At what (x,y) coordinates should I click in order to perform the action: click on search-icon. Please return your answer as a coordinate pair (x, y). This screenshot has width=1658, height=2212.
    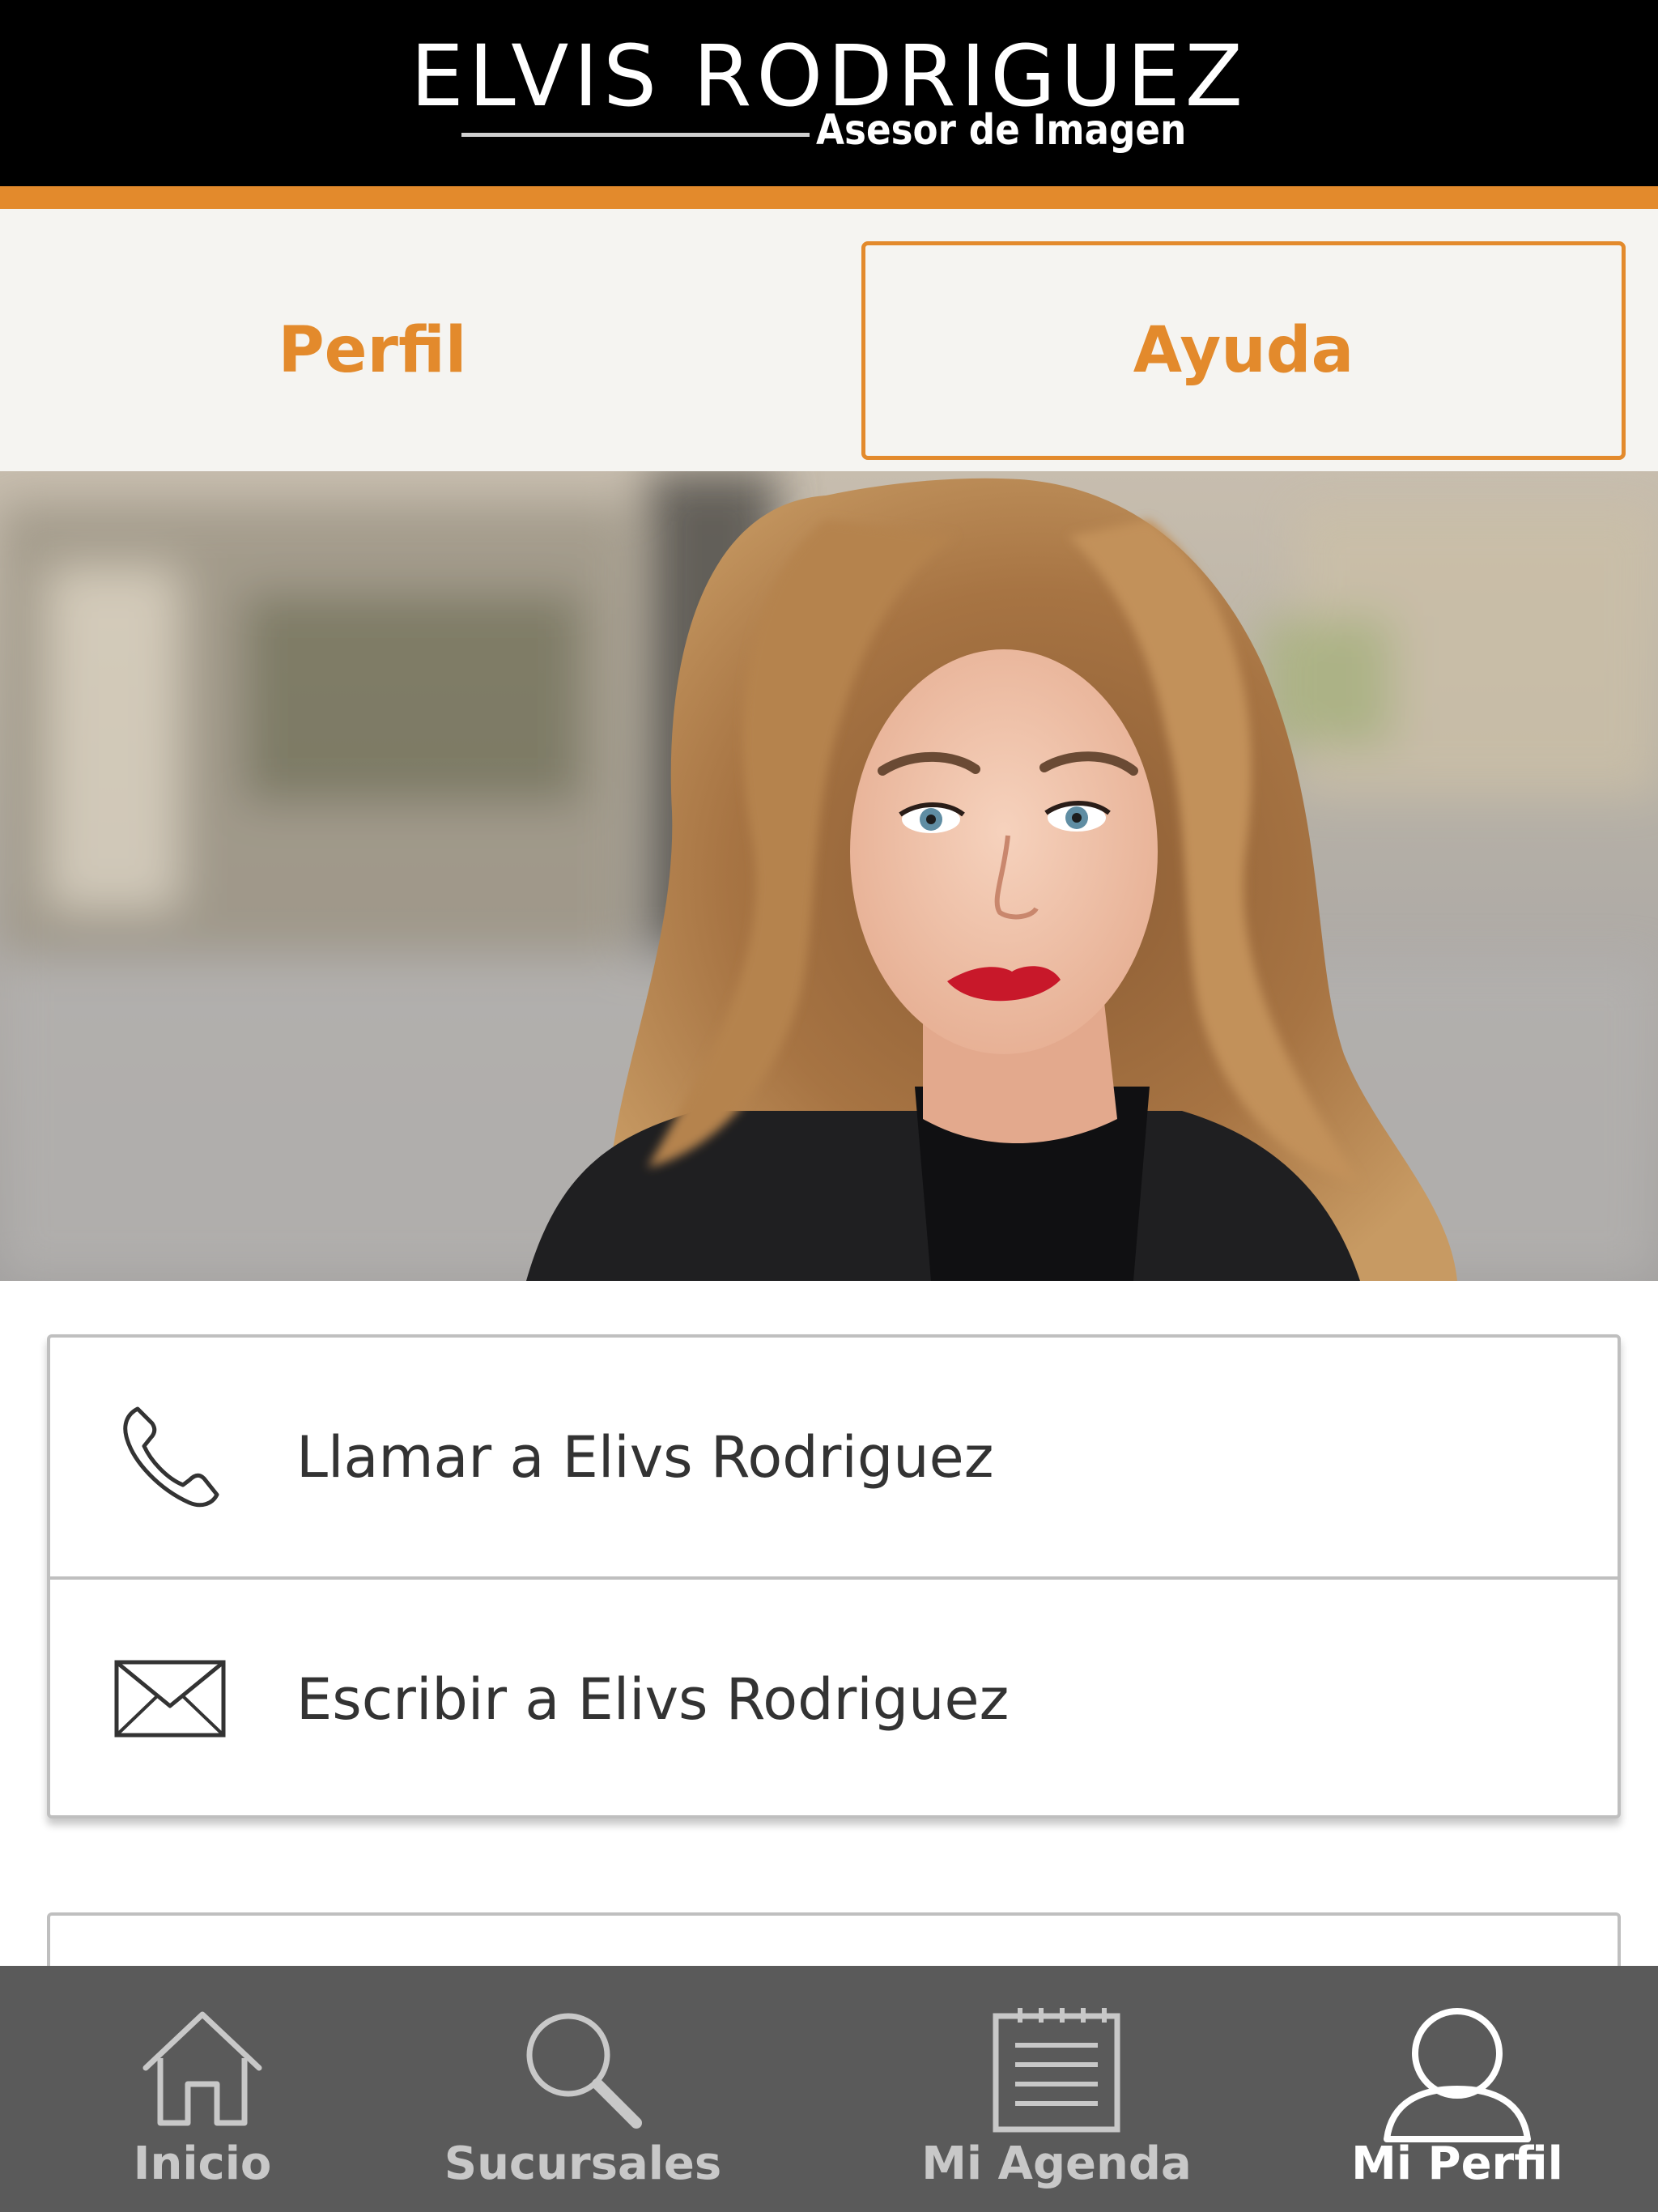
    Looking at the image, I should click on (584, 2071).